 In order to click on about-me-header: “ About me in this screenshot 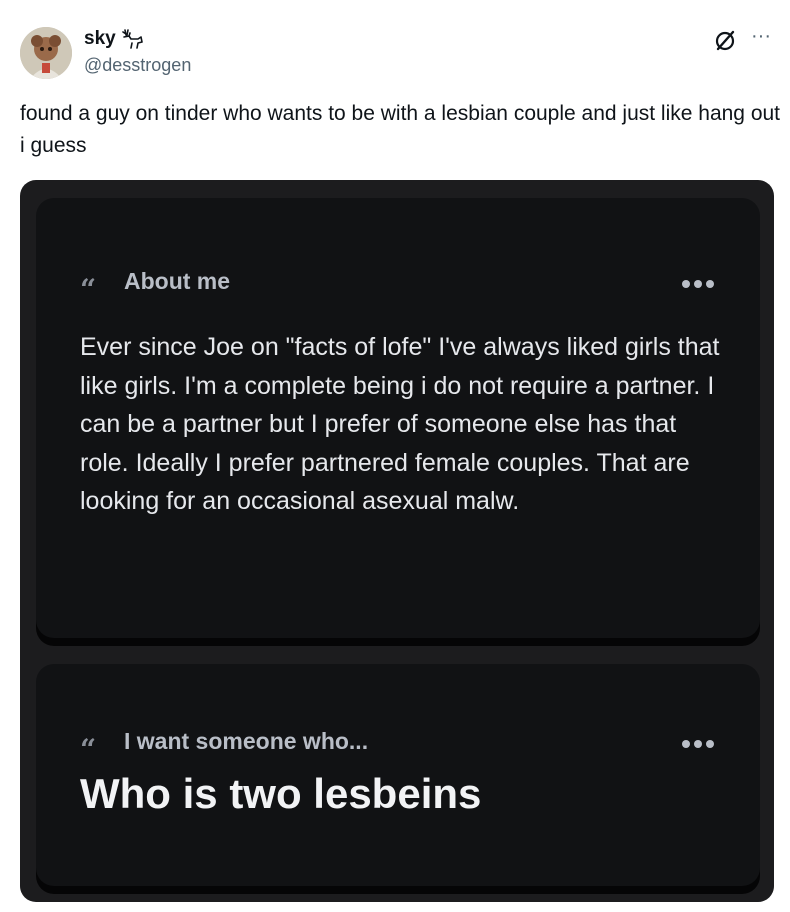, I will do `click(155, 281)`.